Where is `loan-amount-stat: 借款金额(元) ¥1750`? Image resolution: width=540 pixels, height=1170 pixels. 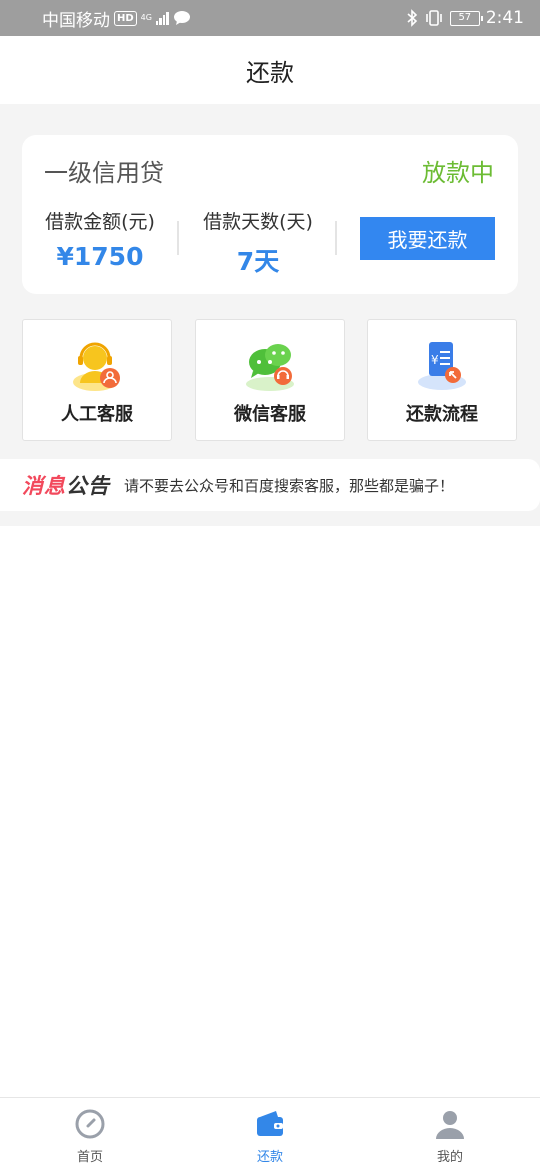
loan-amount-stat: 借款金额(元) ¥1750 is located at coordinates (100, 239).